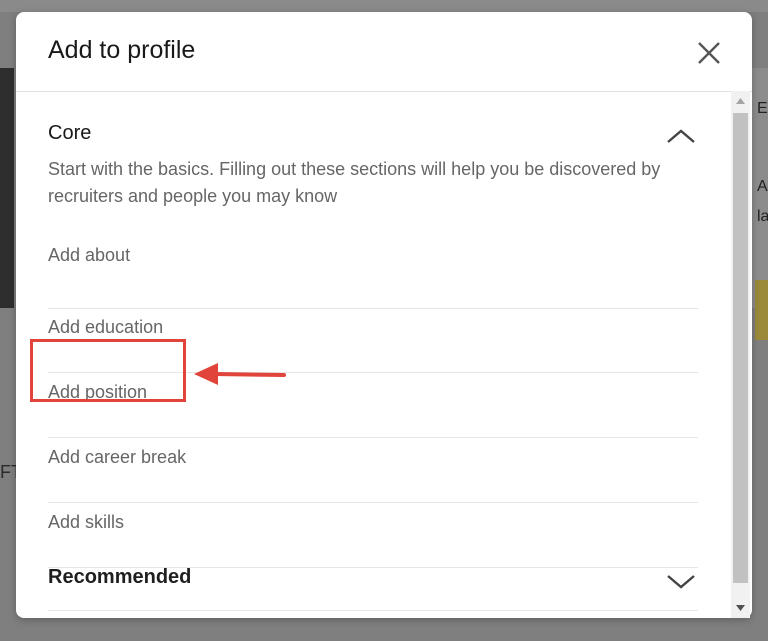 The height and width of the screenshot is (641, 768). I want to click on add-skills-item: Add skills, so click(373, 535).